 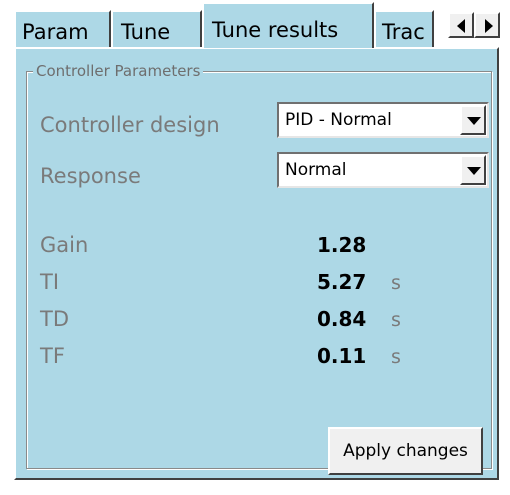 What do you see at coordinates (50, 282) in the screenshot?
I see `ti-label: TI` at bounding box center [50, 282].